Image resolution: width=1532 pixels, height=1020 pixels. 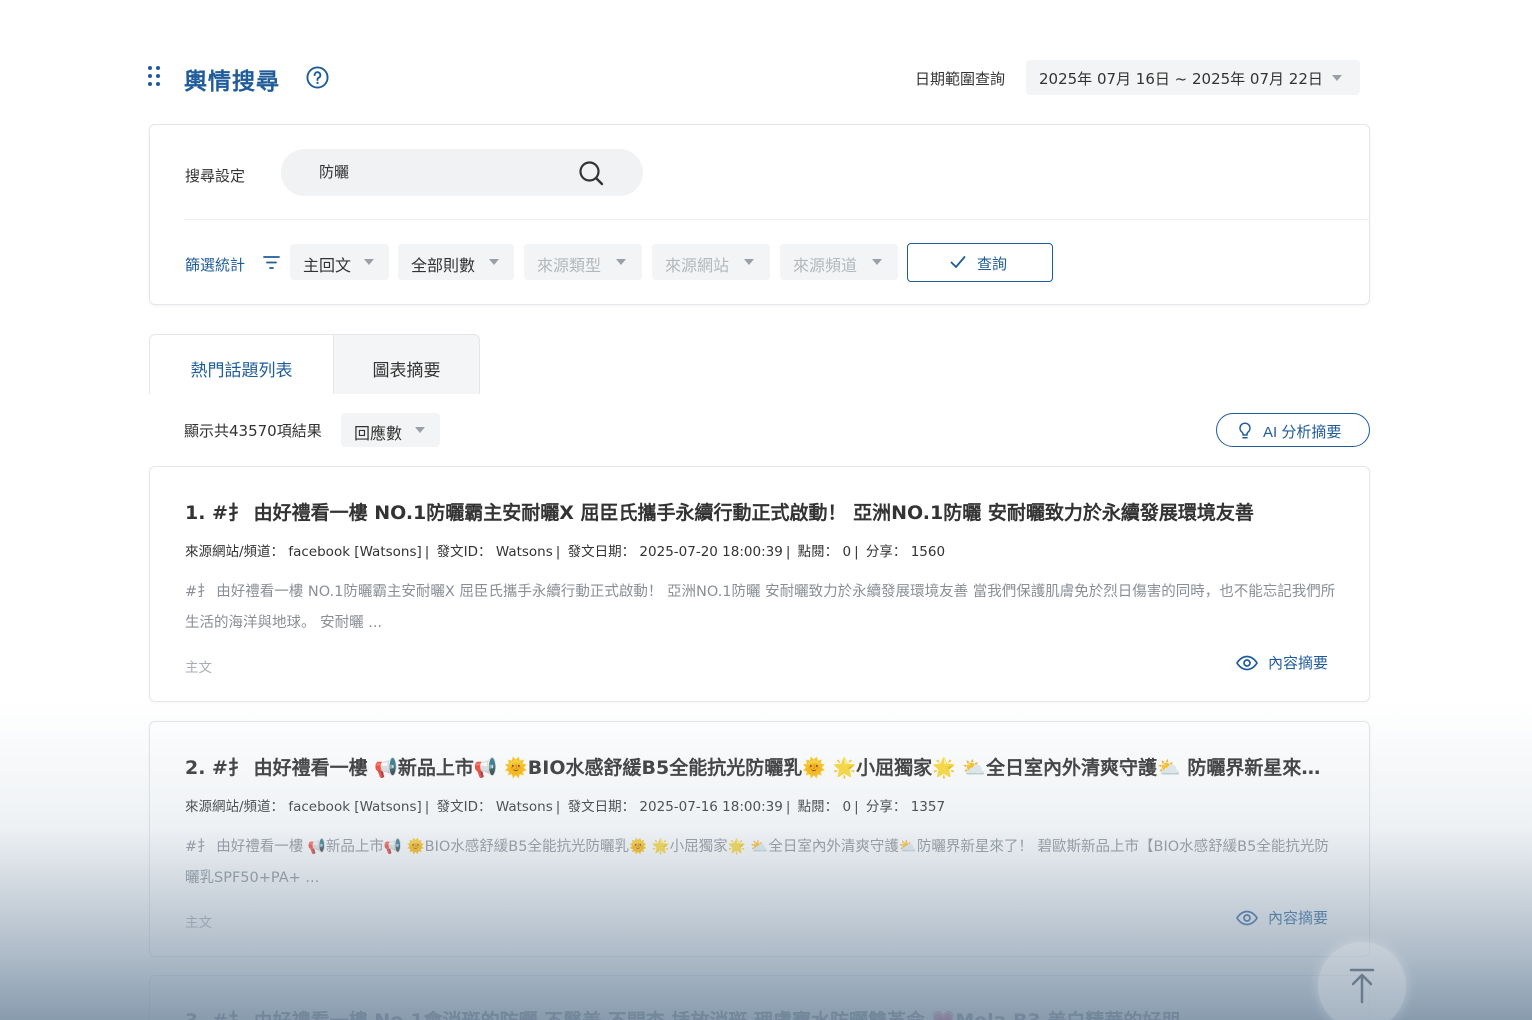 I want to click on page-title: 輿情搜尋, so click(x=232, y=82).